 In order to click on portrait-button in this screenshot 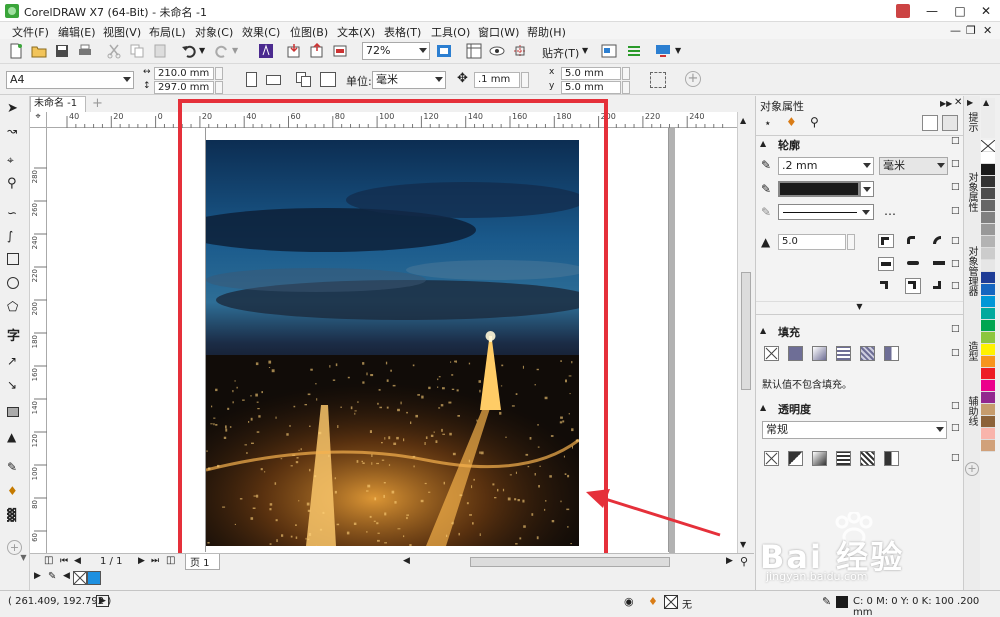, I will do `click(251, 79)`.